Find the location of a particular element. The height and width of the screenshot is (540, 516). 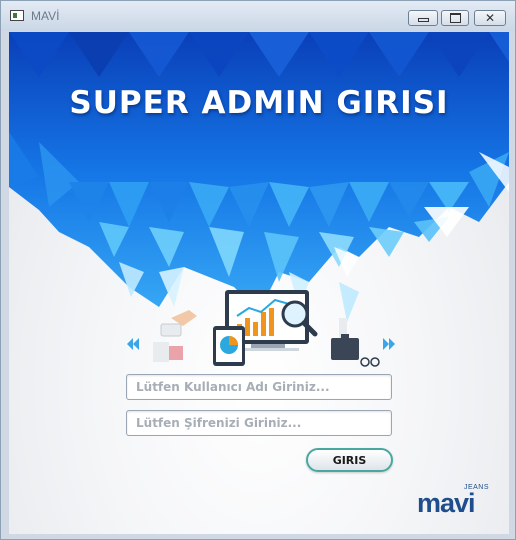

maximize-button is located at coordinates (455, 18).